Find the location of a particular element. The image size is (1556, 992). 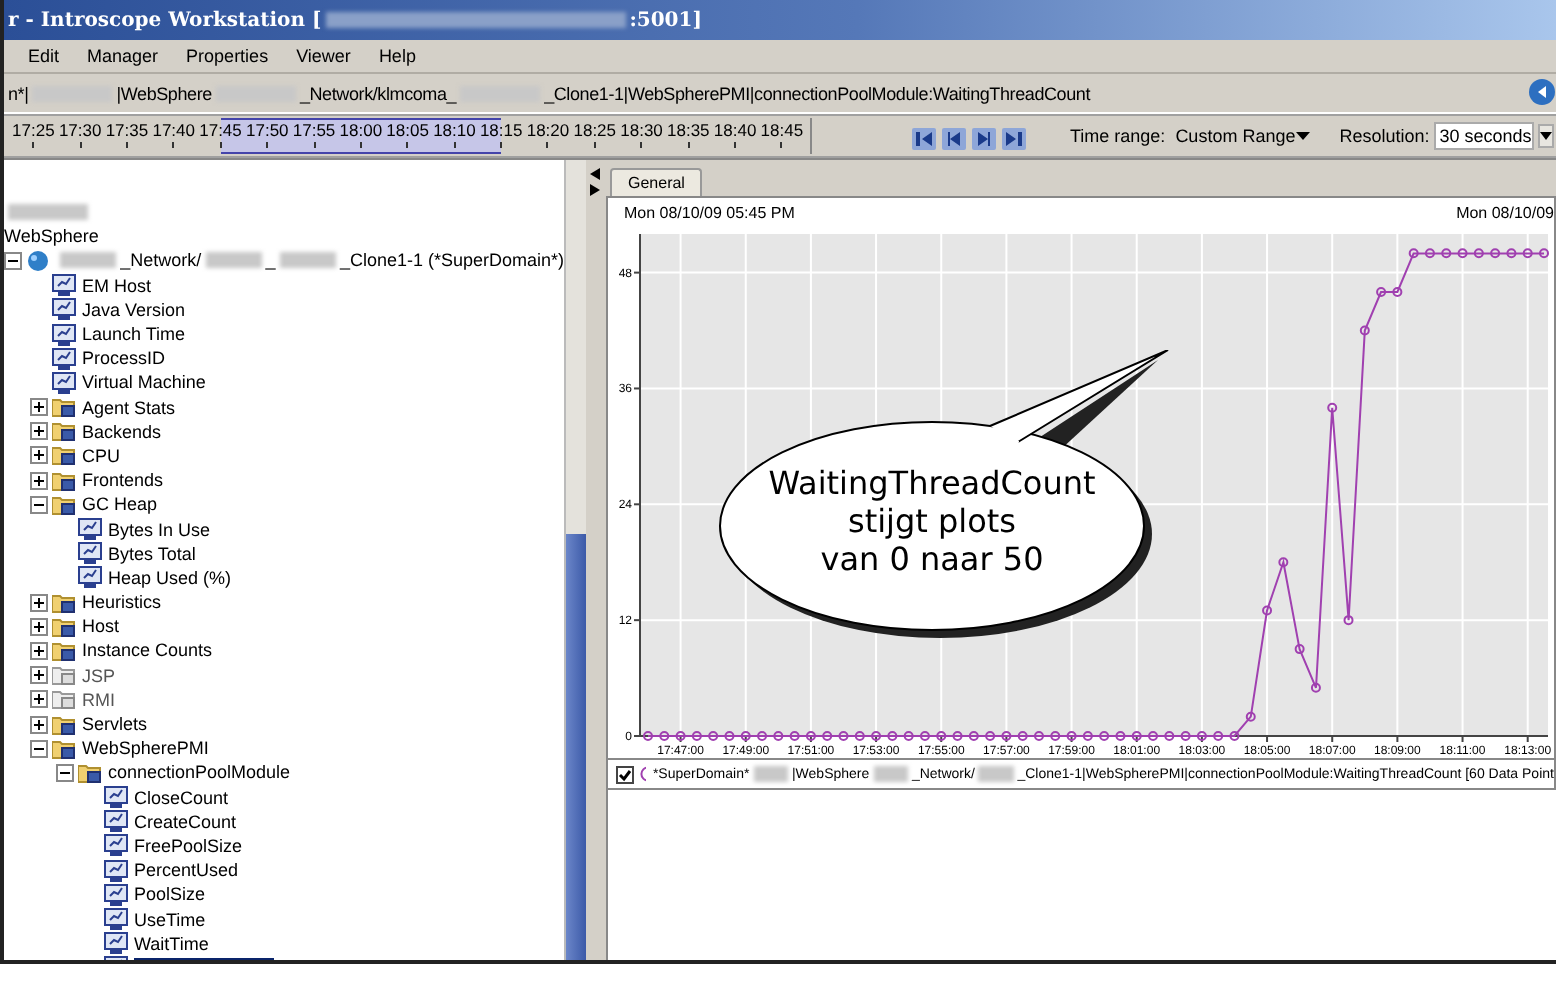

timeline-slot: 18:25 is located at coordinates (595, 136).